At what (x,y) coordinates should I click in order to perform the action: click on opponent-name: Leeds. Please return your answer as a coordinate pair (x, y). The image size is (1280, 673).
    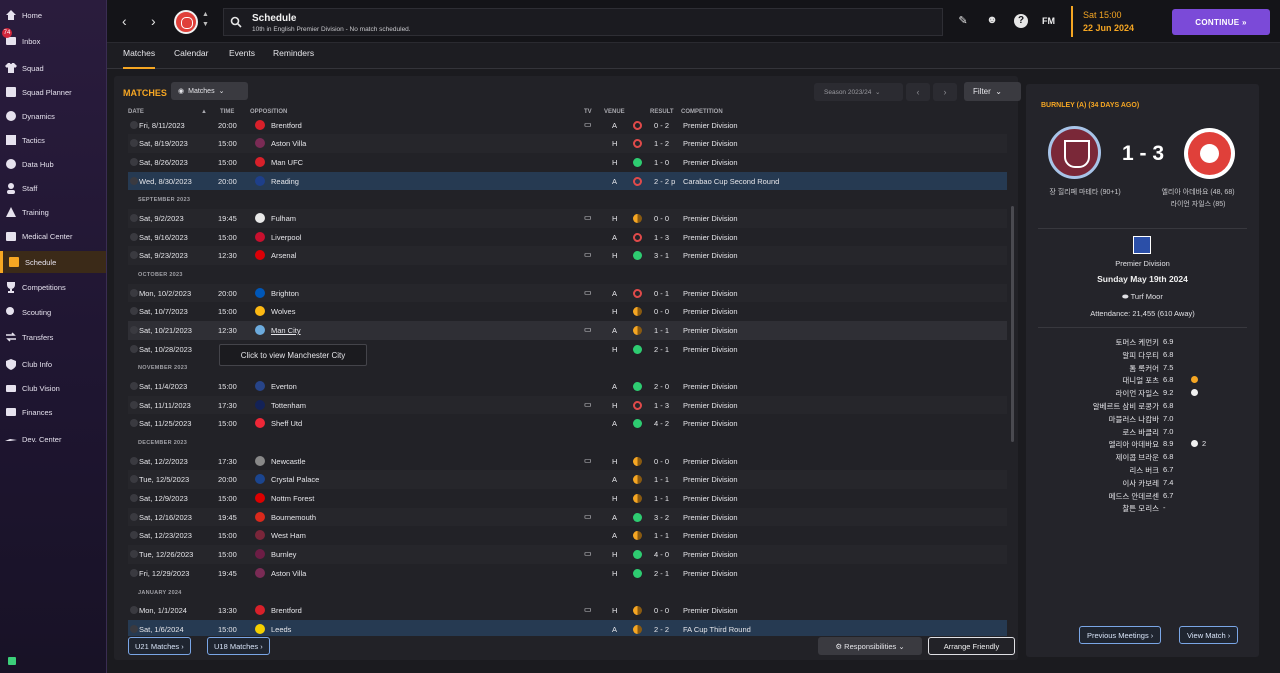
    Looking at the image, I should click on (281, 629).